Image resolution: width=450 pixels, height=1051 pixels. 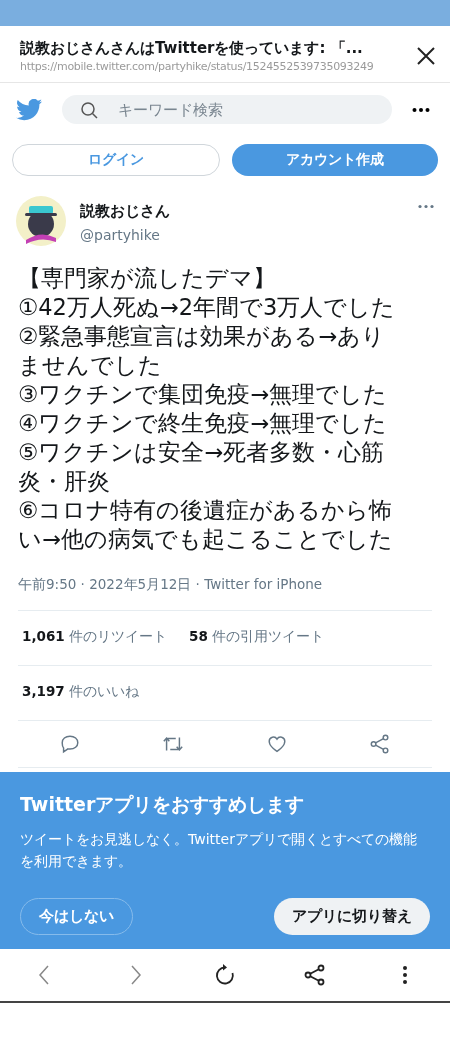 I want to click on retweet-count: 58 件の引用ツイート, so click(x=257, y=638).